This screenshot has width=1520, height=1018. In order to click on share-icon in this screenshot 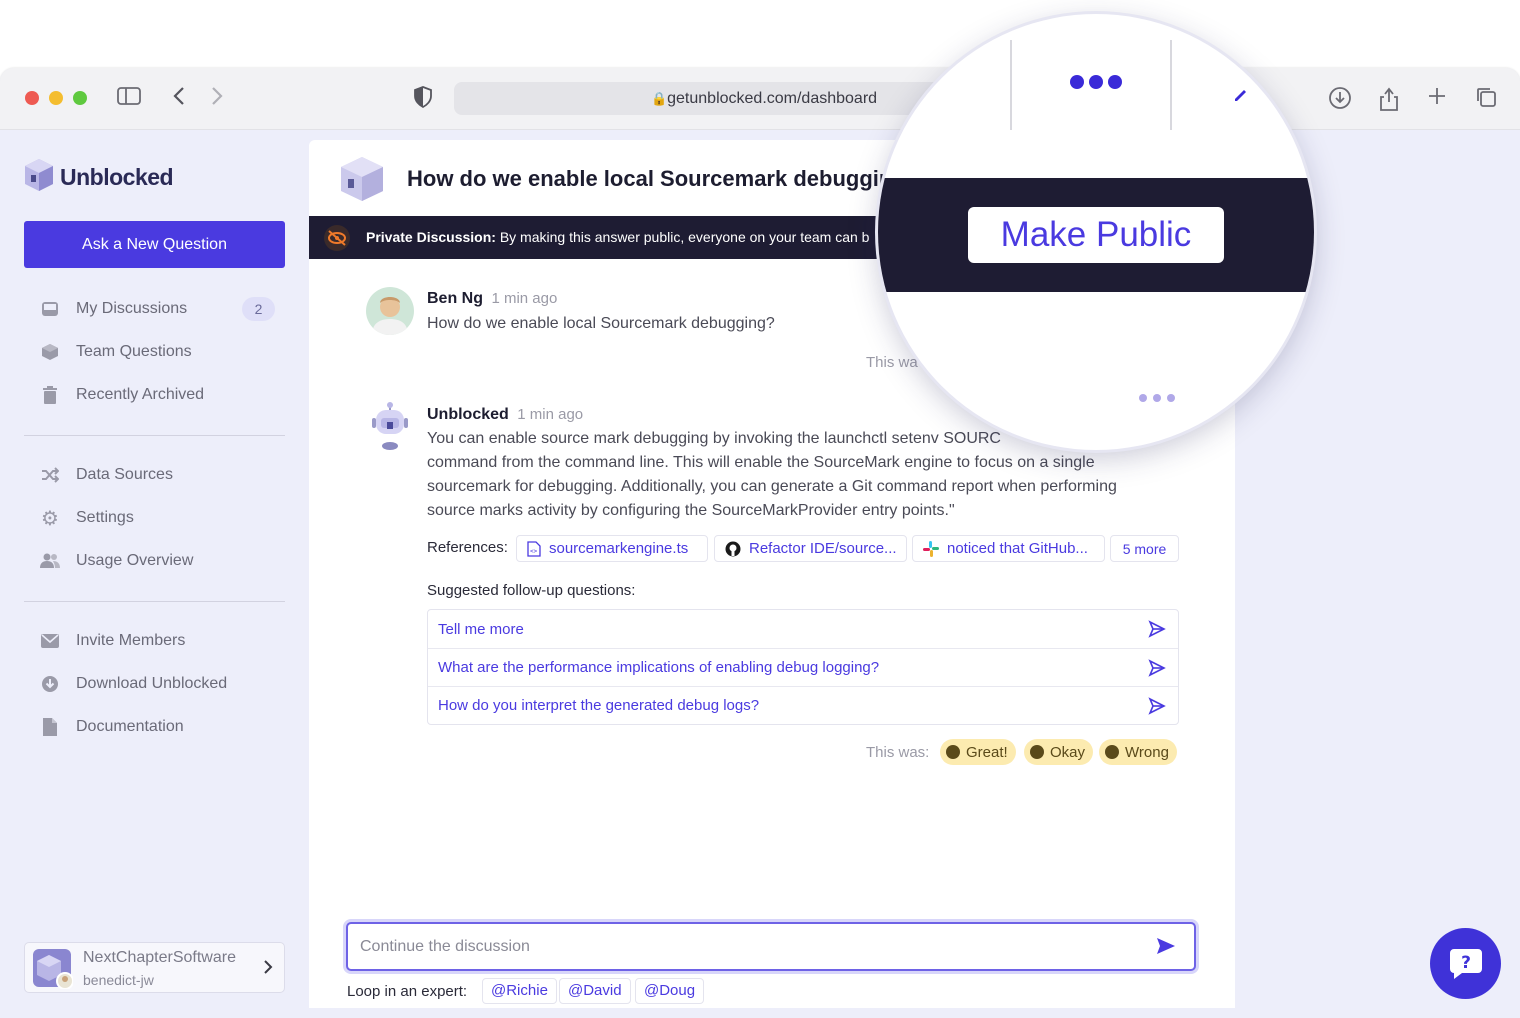, I will do `click(1389, 99)`.